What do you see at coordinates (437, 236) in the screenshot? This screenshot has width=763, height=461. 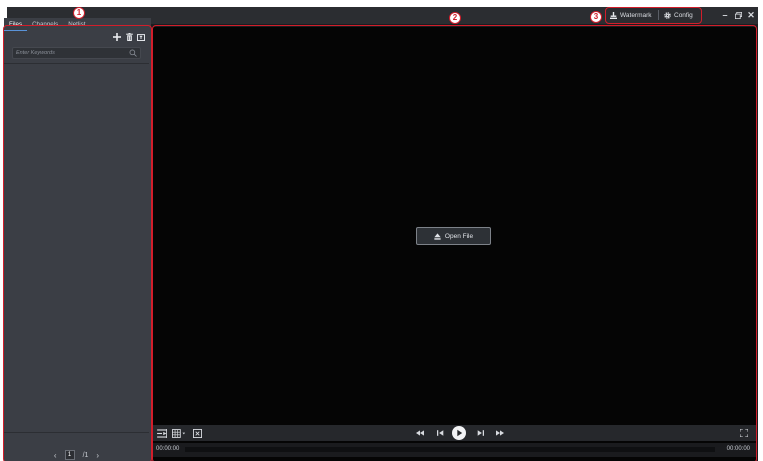 I see `eject-icon` at bounding box center [437, 236].